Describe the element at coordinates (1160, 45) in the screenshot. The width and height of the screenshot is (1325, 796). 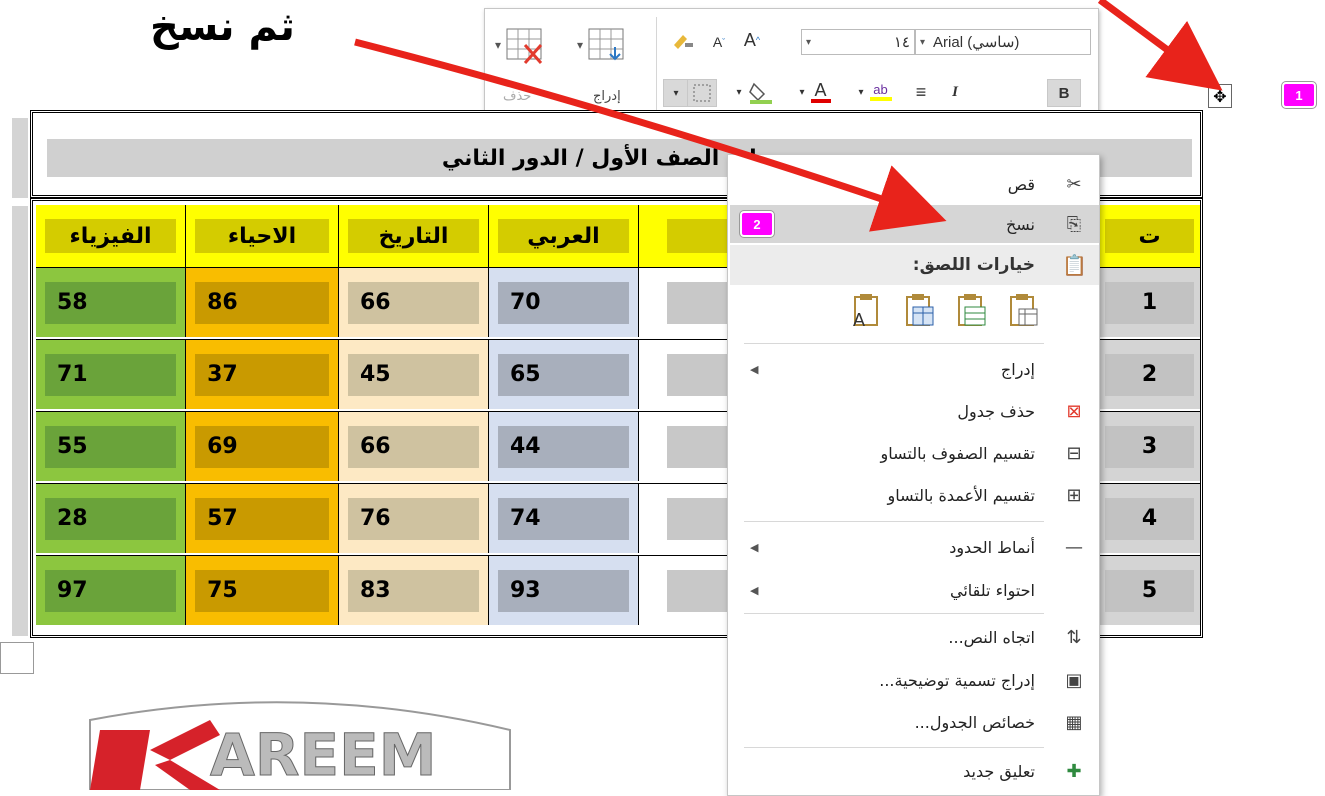
I see `arrow-to-move-handle` at that location.